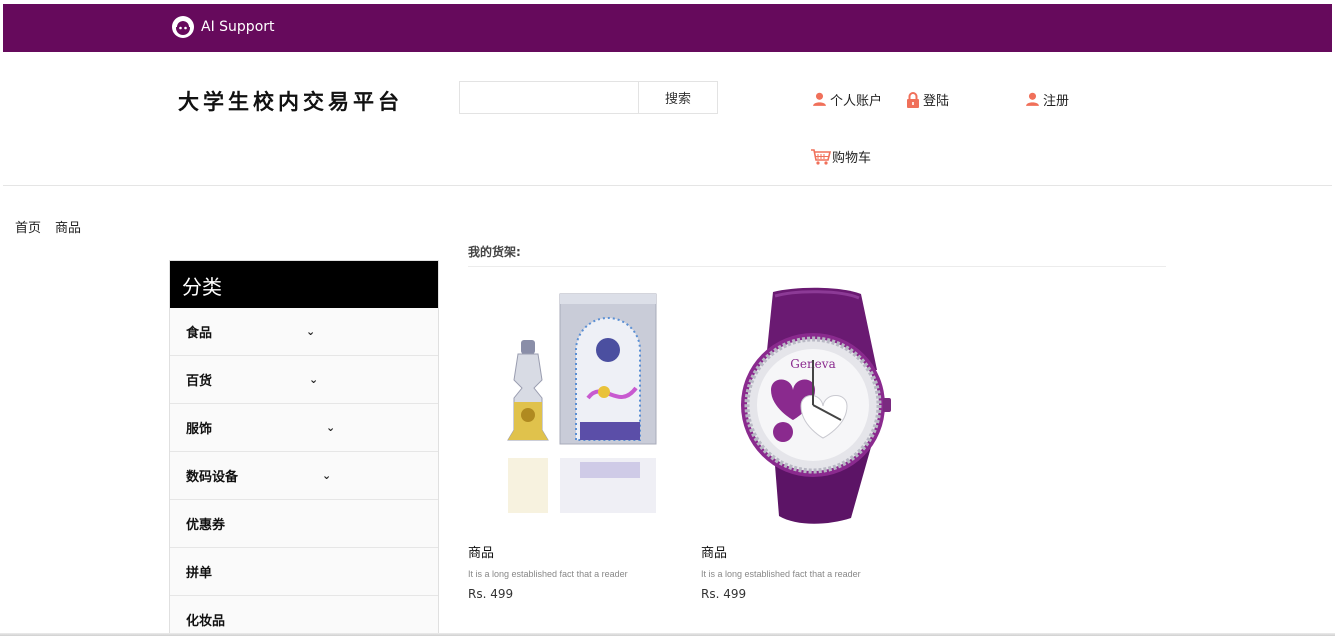 Image resolution: width=1335 pixels, height=636 pixels. I want to click on search-bar: 搜索, so click(588, 97).